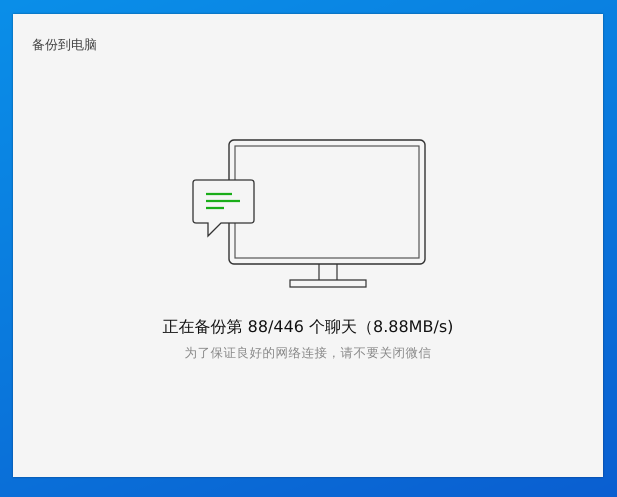 Image resolution: width=617 pixels, height=497 pixels. Describe the element at coordinates (64, 46) in the screenshot. I see `dialog-title: 备份到电脑` at that location.